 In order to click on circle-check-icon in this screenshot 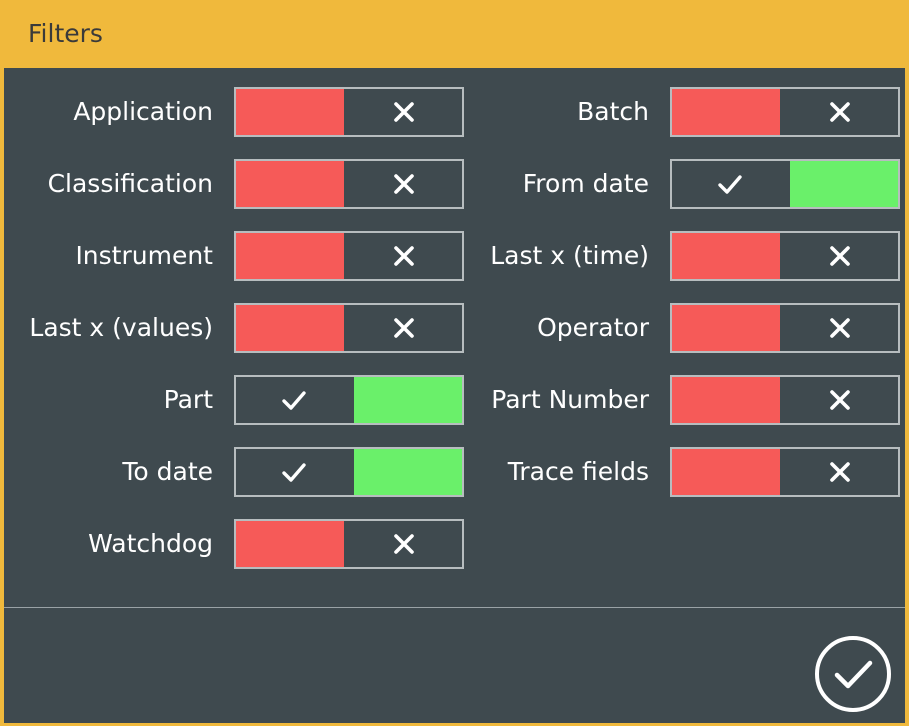, I will do `click(853, 674)`.